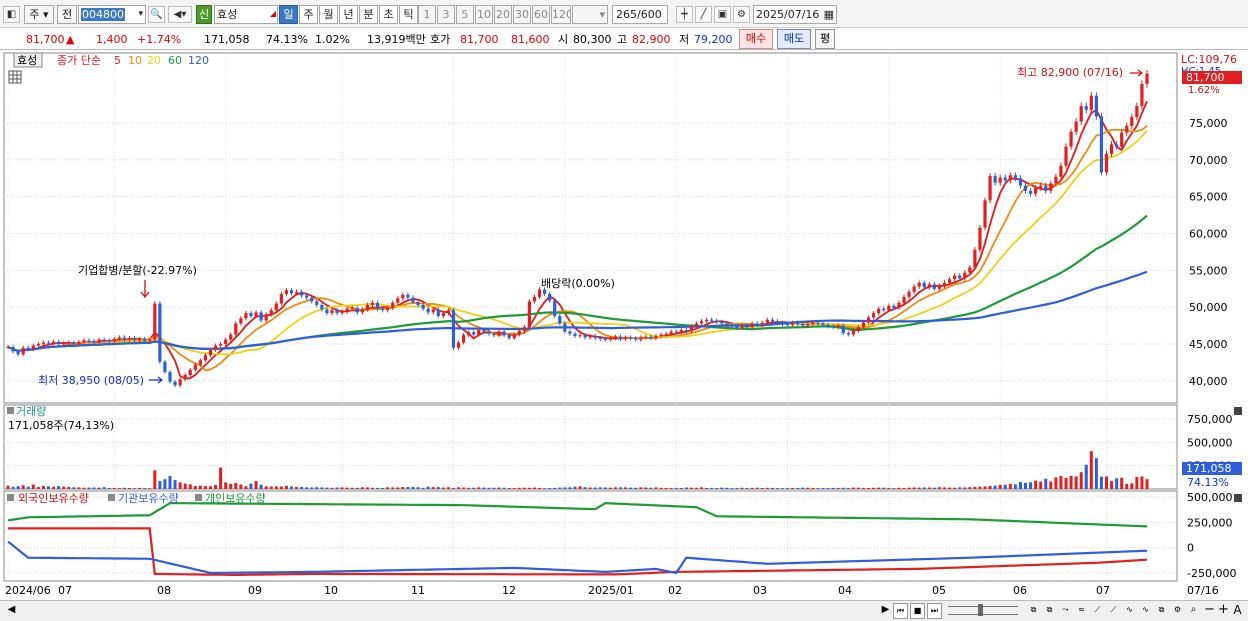 The height and width of the screenshot is (621, 1248). Describe the element at coordinates (1033, 611) in the screenshot. I see `zoom-box-icon: ⧉` at that location.